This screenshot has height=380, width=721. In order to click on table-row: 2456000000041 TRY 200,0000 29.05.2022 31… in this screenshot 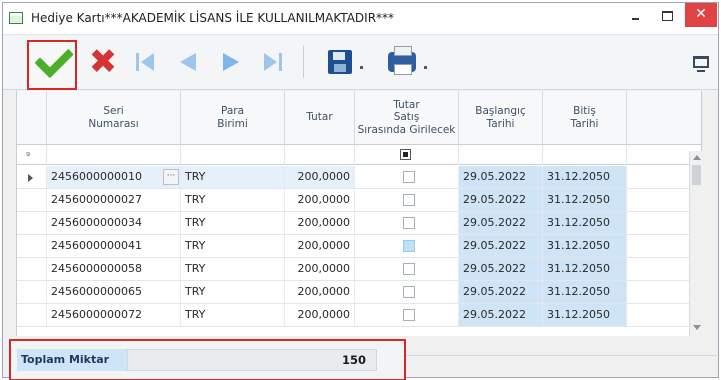, I will do `click(353, 246)`.